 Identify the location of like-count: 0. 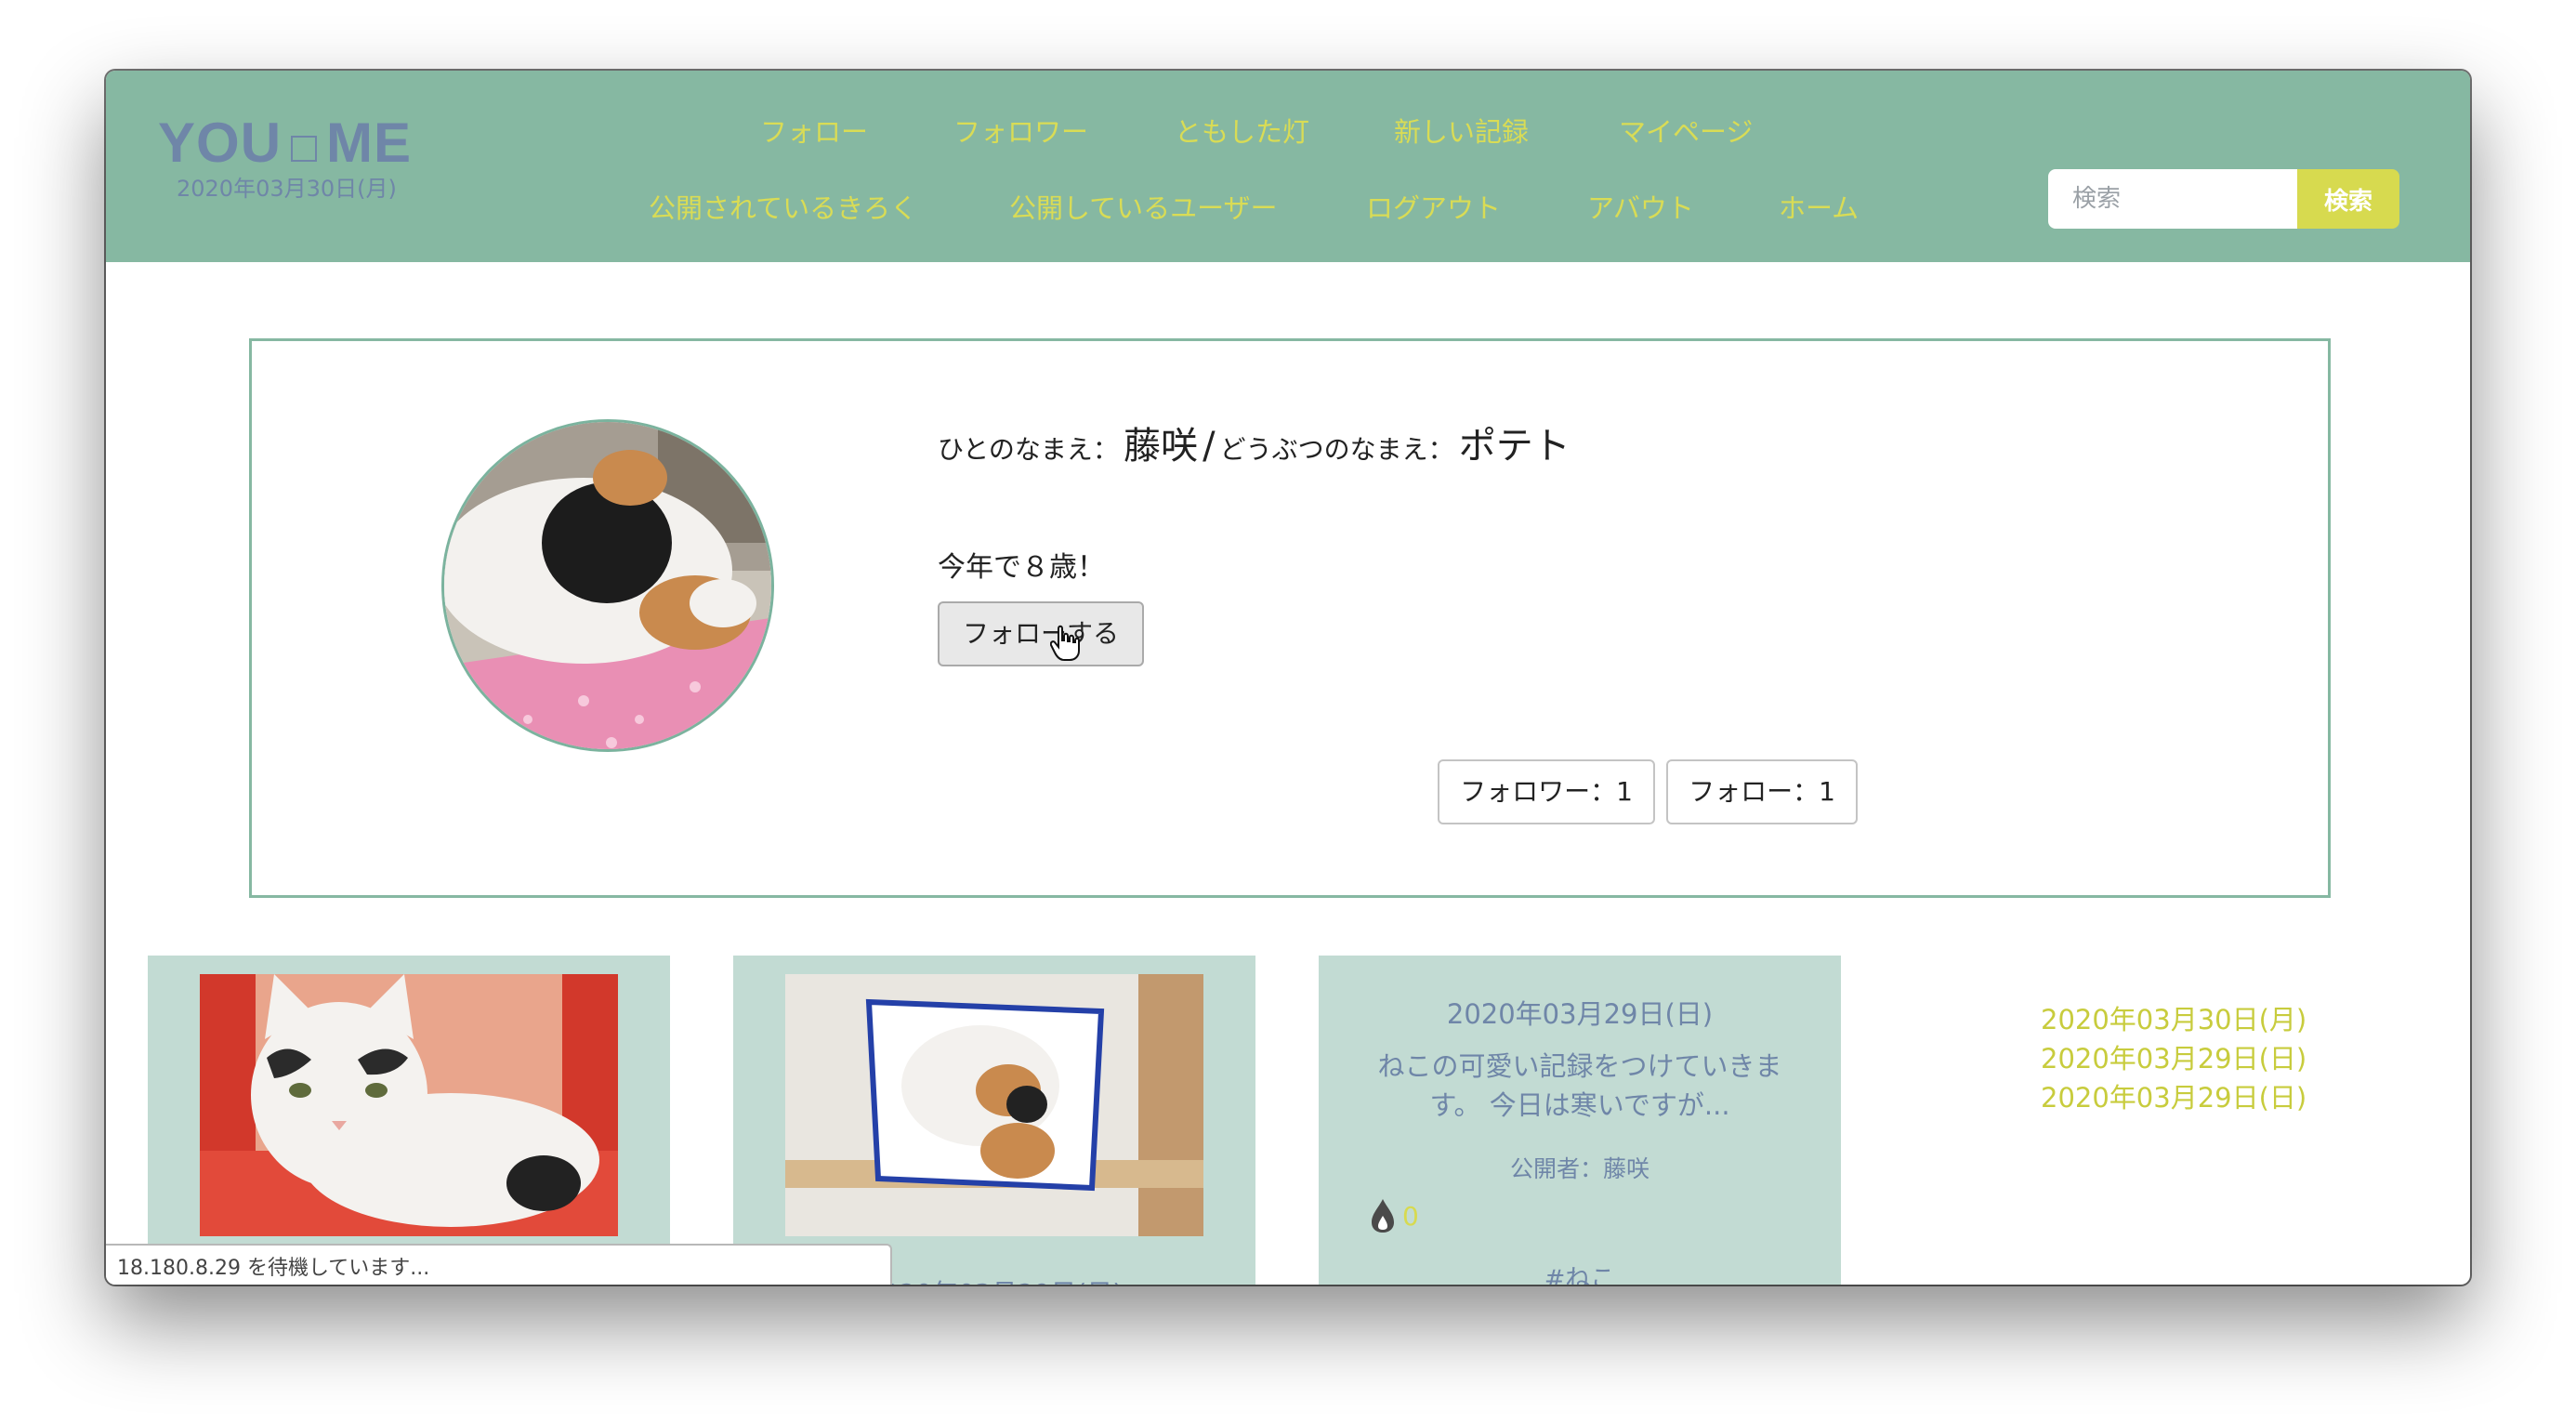
(1410, 1216).